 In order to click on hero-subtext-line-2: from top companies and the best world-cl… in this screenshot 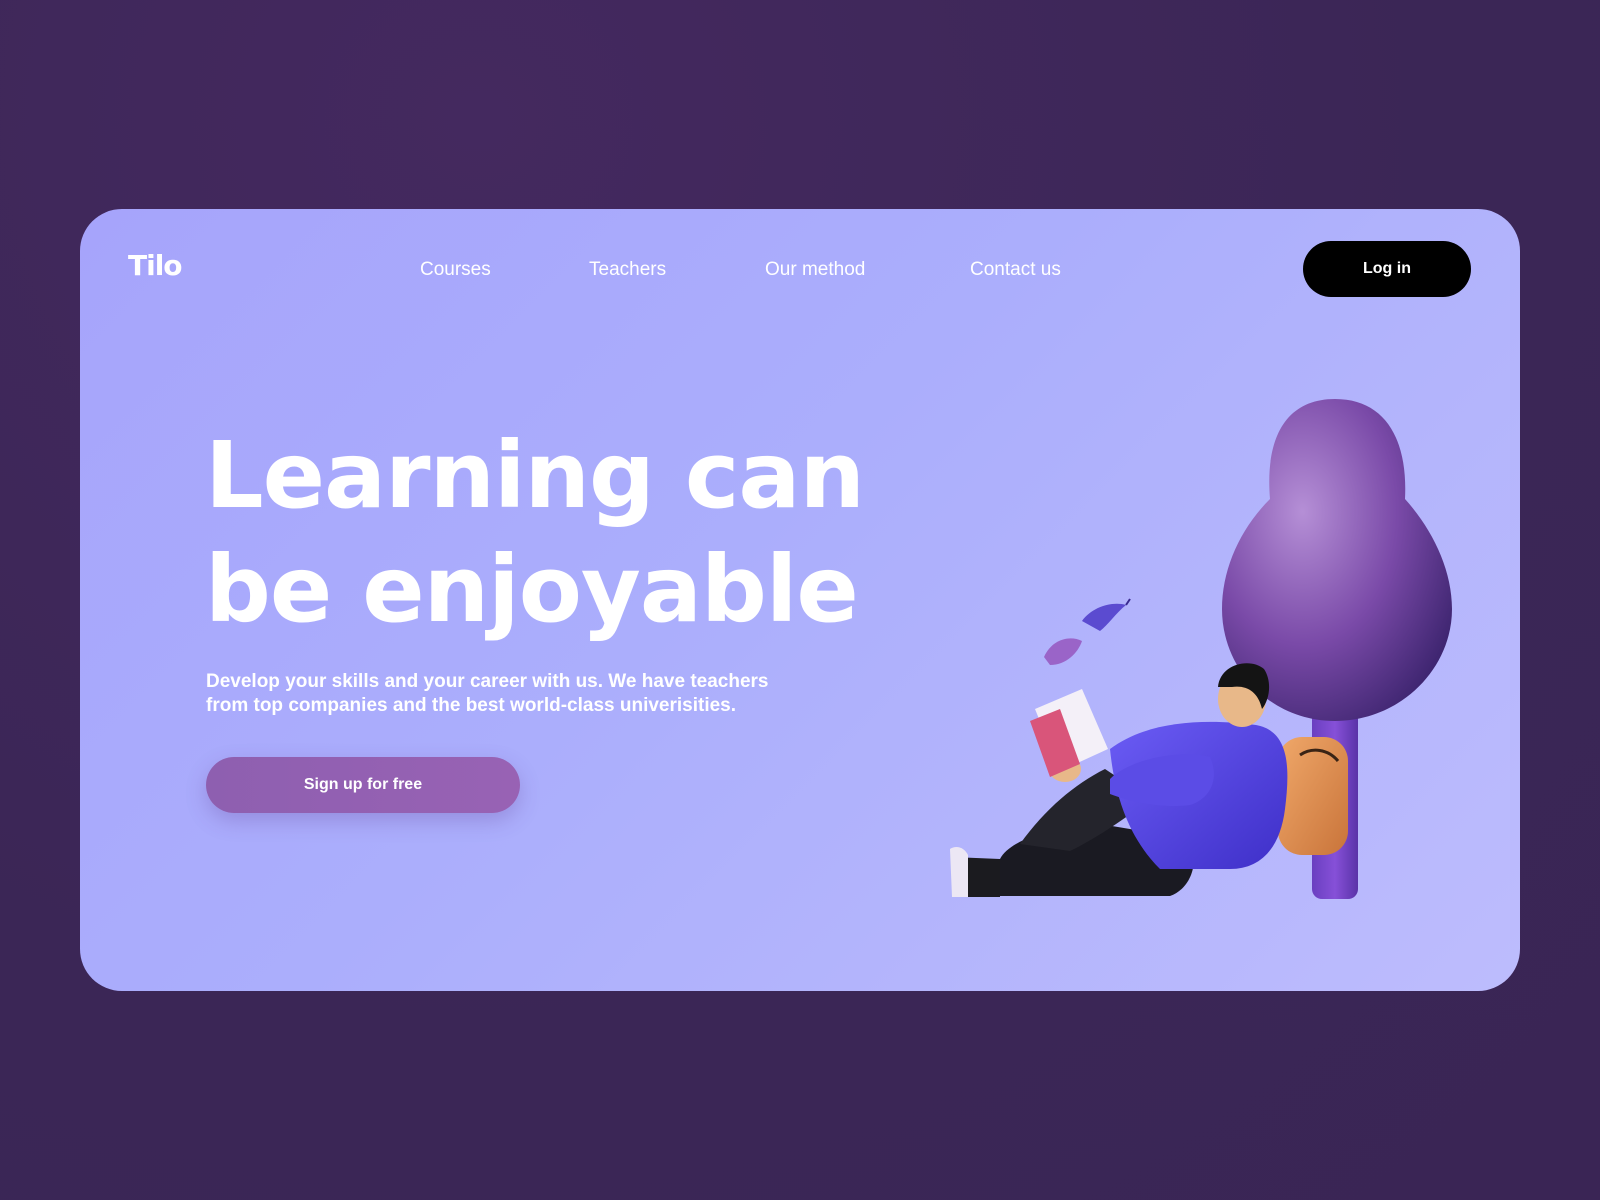, I will do `click(471, 705)`.